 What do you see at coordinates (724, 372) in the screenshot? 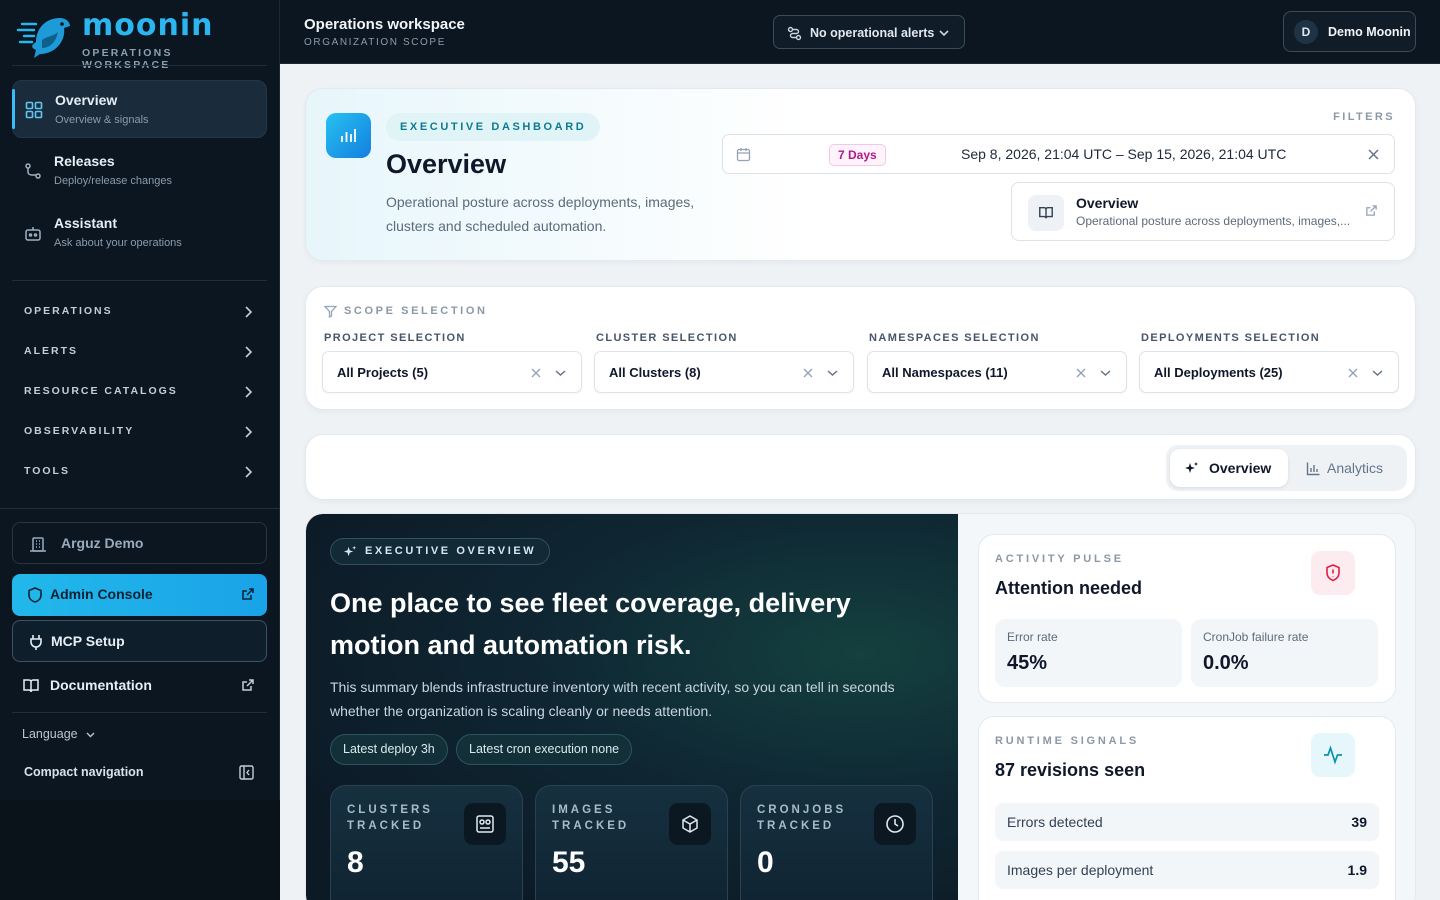
I see `cluster-select: All Clusters (8)` at bounding box center [724, 372].